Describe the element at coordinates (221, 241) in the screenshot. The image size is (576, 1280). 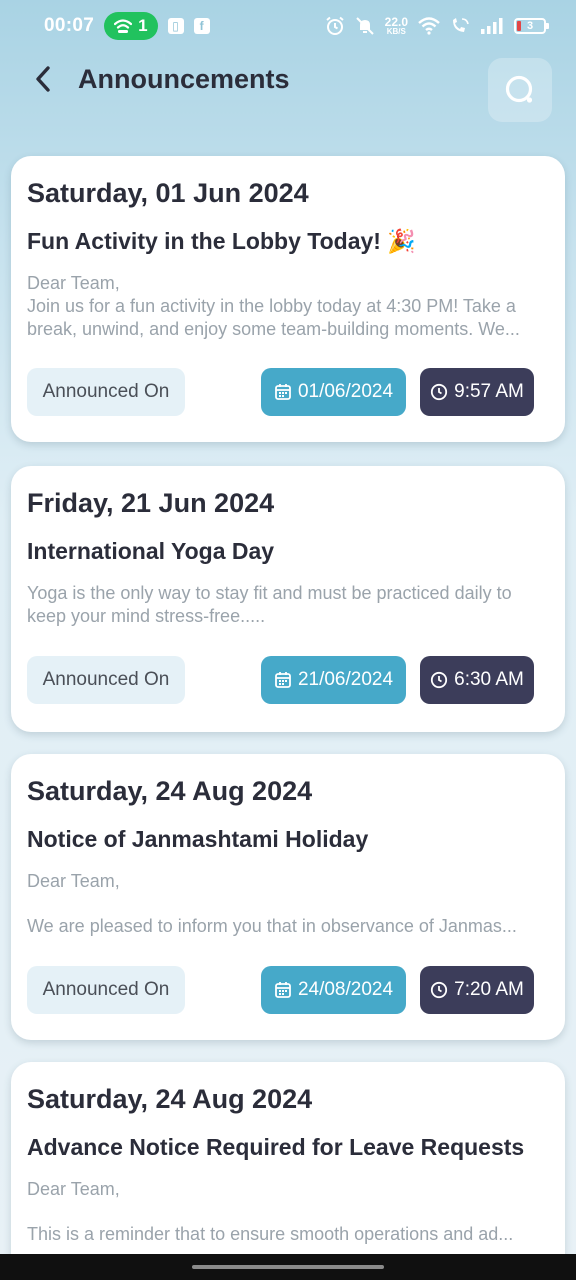
I see `announcement-title: Fun Activity in the Lobby Today! 🎉` at that location.